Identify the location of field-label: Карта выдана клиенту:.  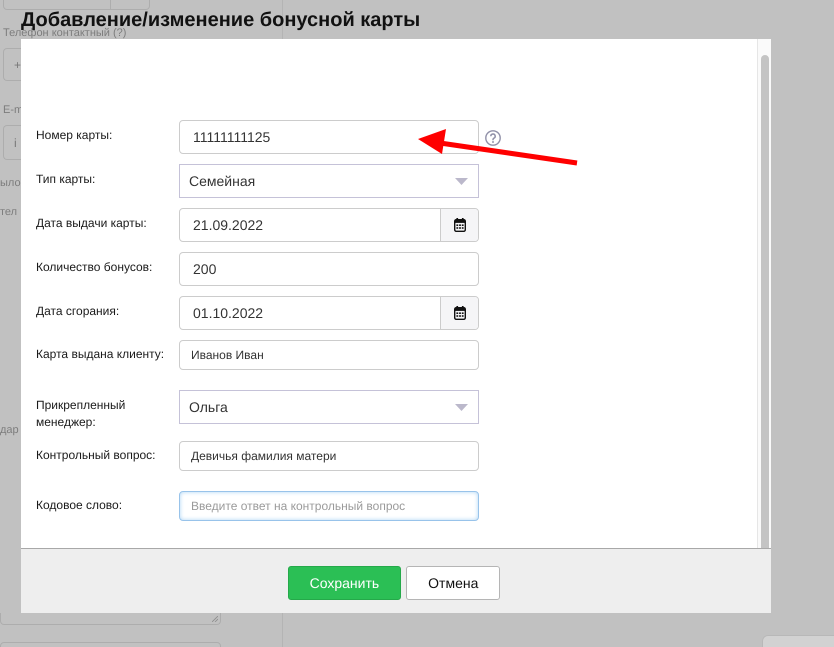
(101, 354).